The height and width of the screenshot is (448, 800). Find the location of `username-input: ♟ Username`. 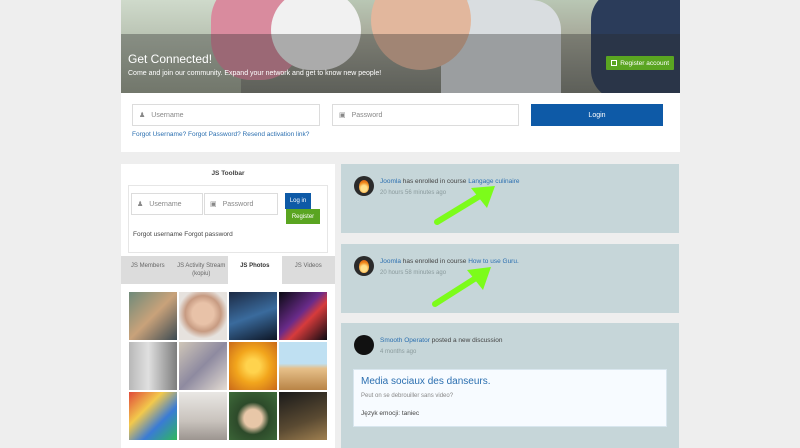

username-input: ♟ Username is located at coordinates (226, 115).